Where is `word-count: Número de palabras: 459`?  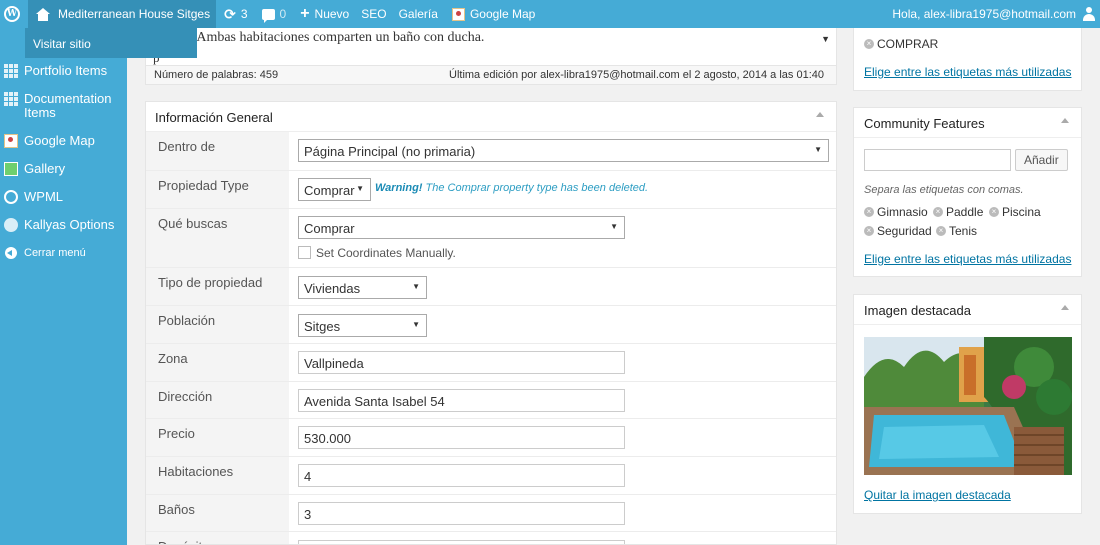
word-count: Número de palabras: 459 is located at coordinates (216, 75).